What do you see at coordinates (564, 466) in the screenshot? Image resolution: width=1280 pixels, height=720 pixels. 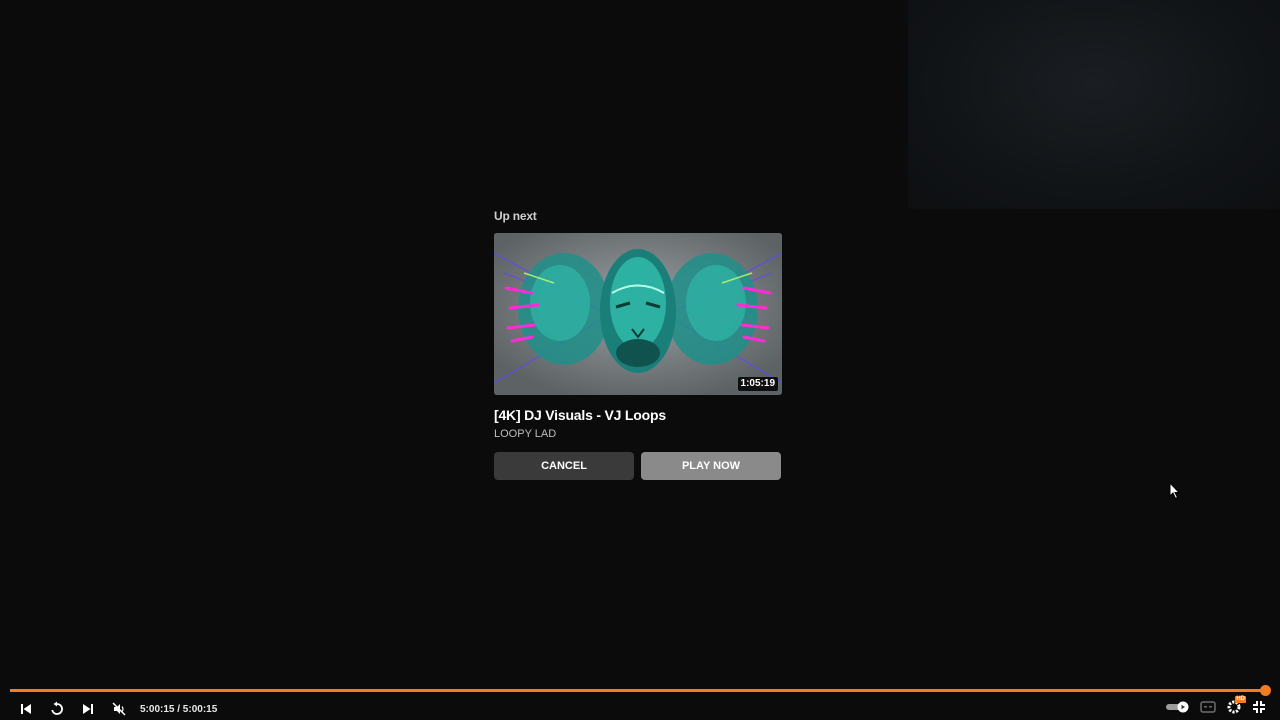 I see `cancel-button: CANCEL` at bounding box center [564, 466].